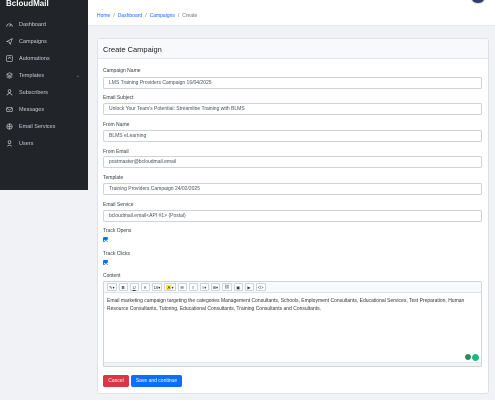 The height and width of the screenshot is (400, 495). What do you see at coordinates (292, 136) in the screenshot?
I see `from-name-input: BLMS eLearning` at bounding box center [292, 136].